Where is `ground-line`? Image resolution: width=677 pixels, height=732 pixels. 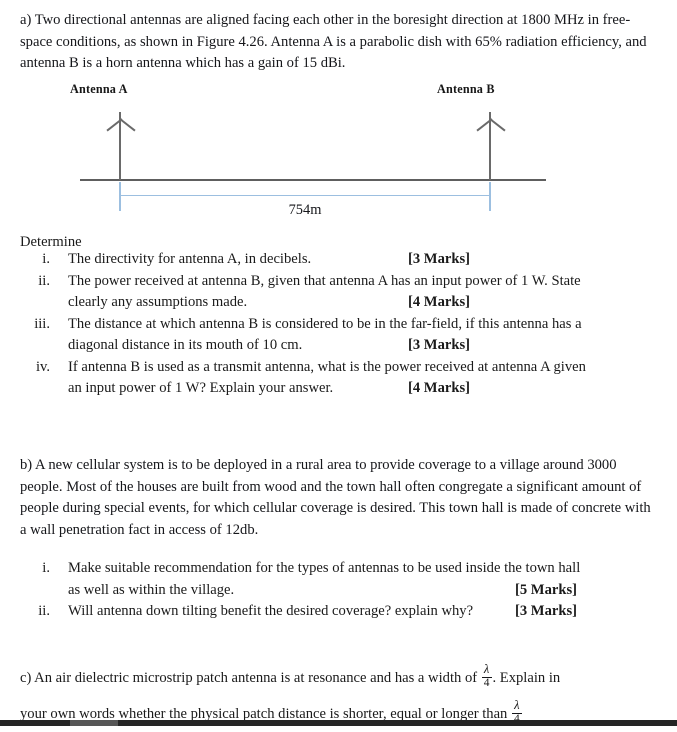
ground-line is located at coordinates (313, 180).